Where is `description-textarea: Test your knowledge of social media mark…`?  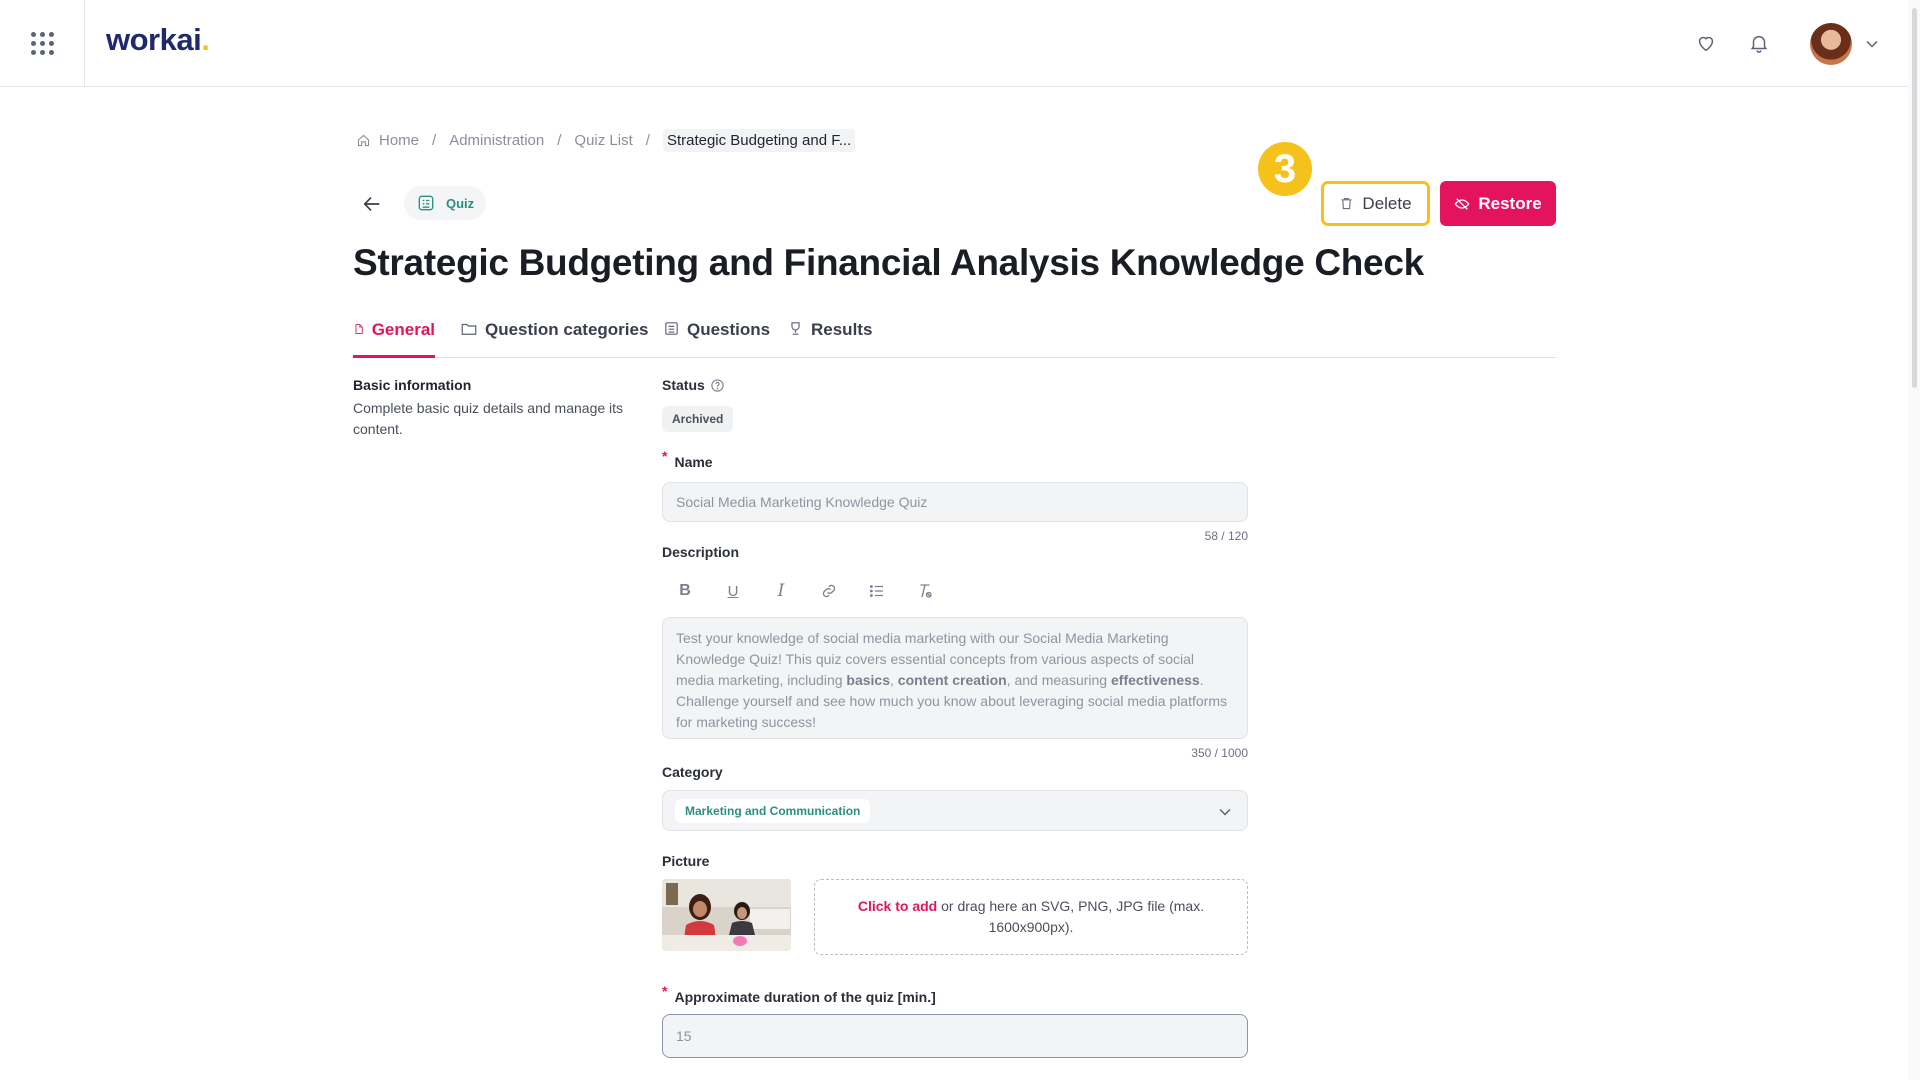
description-textarea: Test your knowledge of social media mark… is located at coordinates (955, 678).